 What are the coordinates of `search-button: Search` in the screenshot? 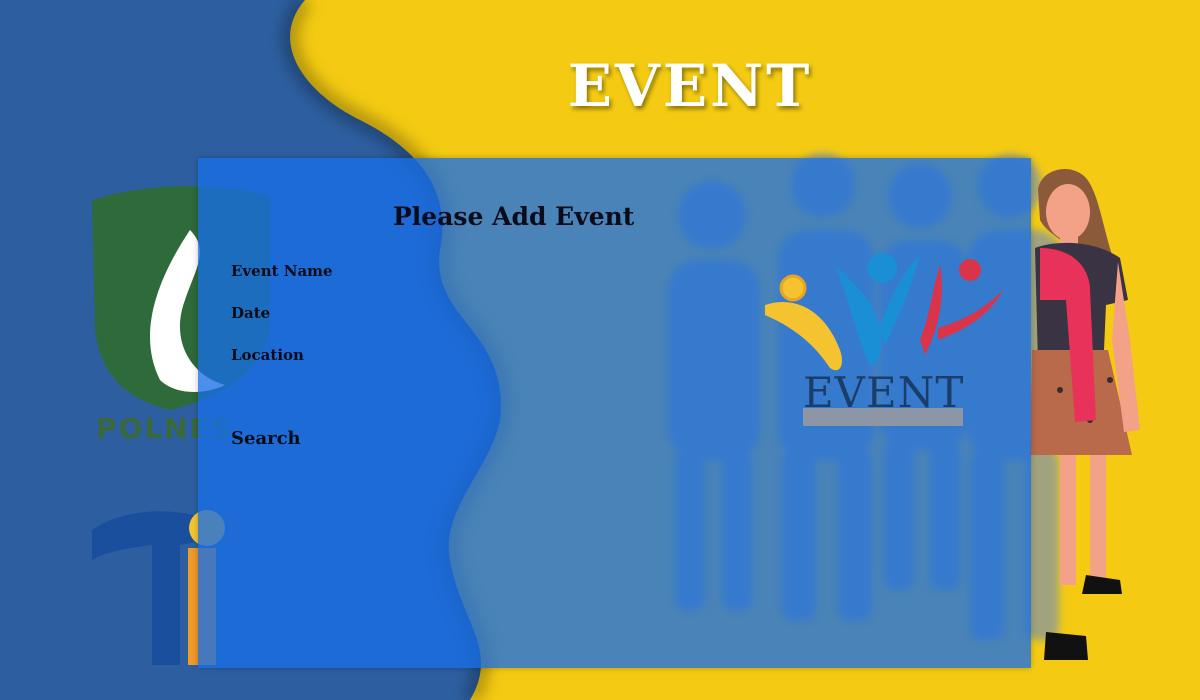 It's located at (266, 438).